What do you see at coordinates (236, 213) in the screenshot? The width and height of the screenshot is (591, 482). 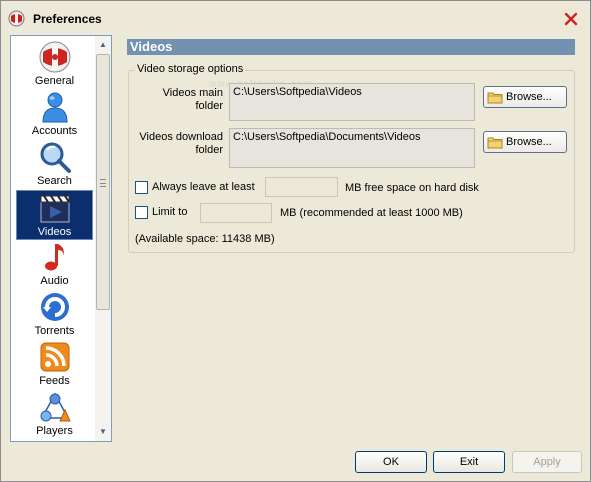 I see `limit-to-input` at bounding box center [236, 213].